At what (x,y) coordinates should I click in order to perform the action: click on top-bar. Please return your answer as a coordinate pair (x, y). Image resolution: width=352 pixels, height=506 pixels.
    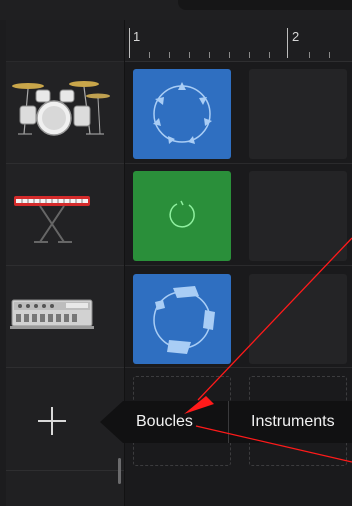
    Looking at the image, I should click on (176, 10).